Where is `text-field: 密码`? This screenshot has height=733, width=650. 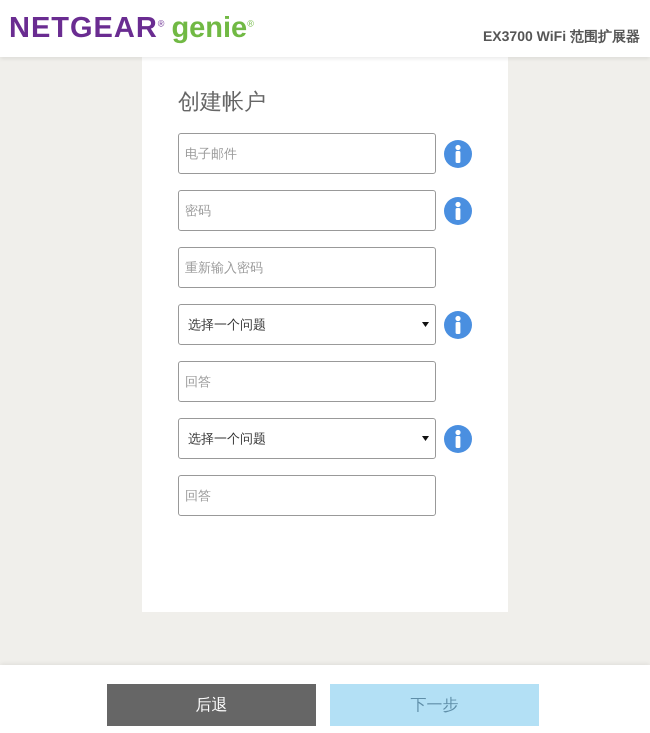
text-field: 密码 is located at coordinates (307, 210).